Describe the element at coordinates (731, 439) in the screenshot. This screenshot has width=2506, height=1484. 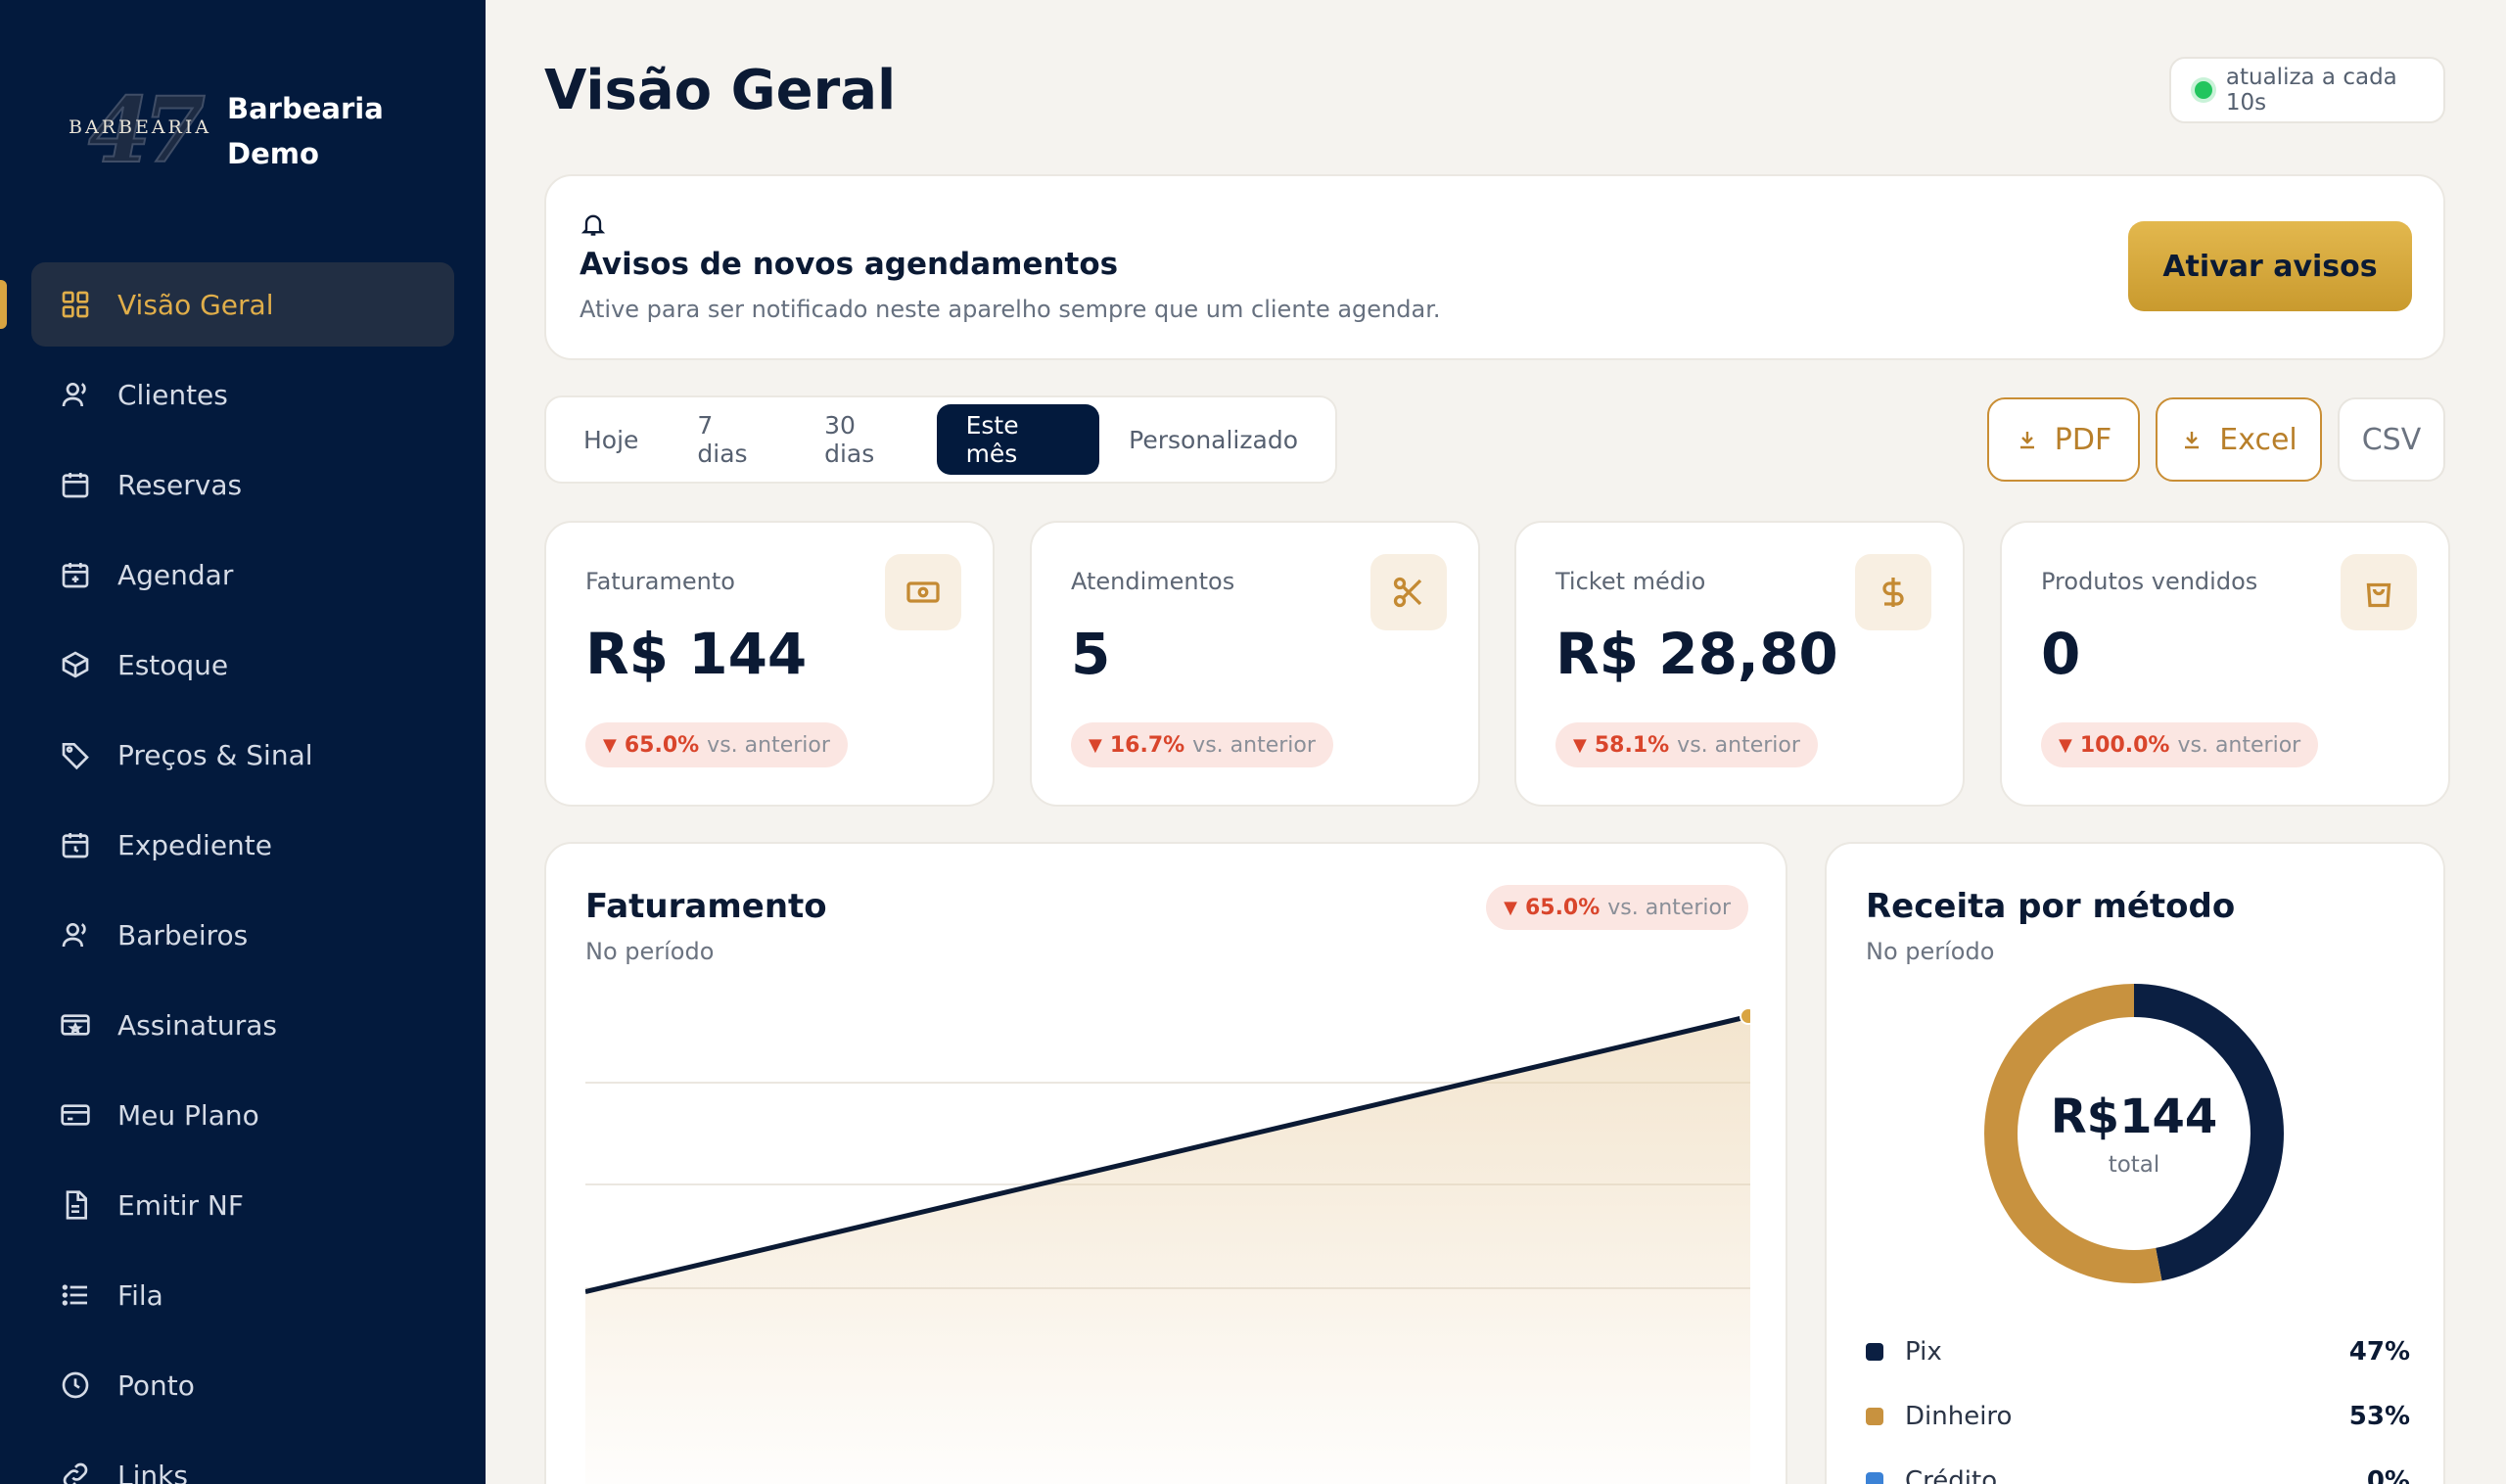
I see `period-tab-7-dias: 7 dias` at that location.